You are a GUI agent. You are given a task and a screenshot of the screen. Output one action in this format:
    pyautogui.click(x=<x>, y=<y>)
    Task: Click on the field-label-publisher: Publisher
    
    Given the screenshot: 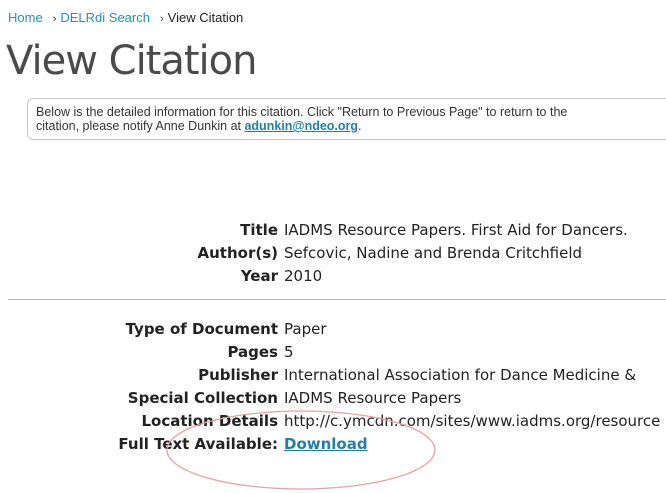 What is the action you would take?
    pyautogui.click(x=238, y=374)
    